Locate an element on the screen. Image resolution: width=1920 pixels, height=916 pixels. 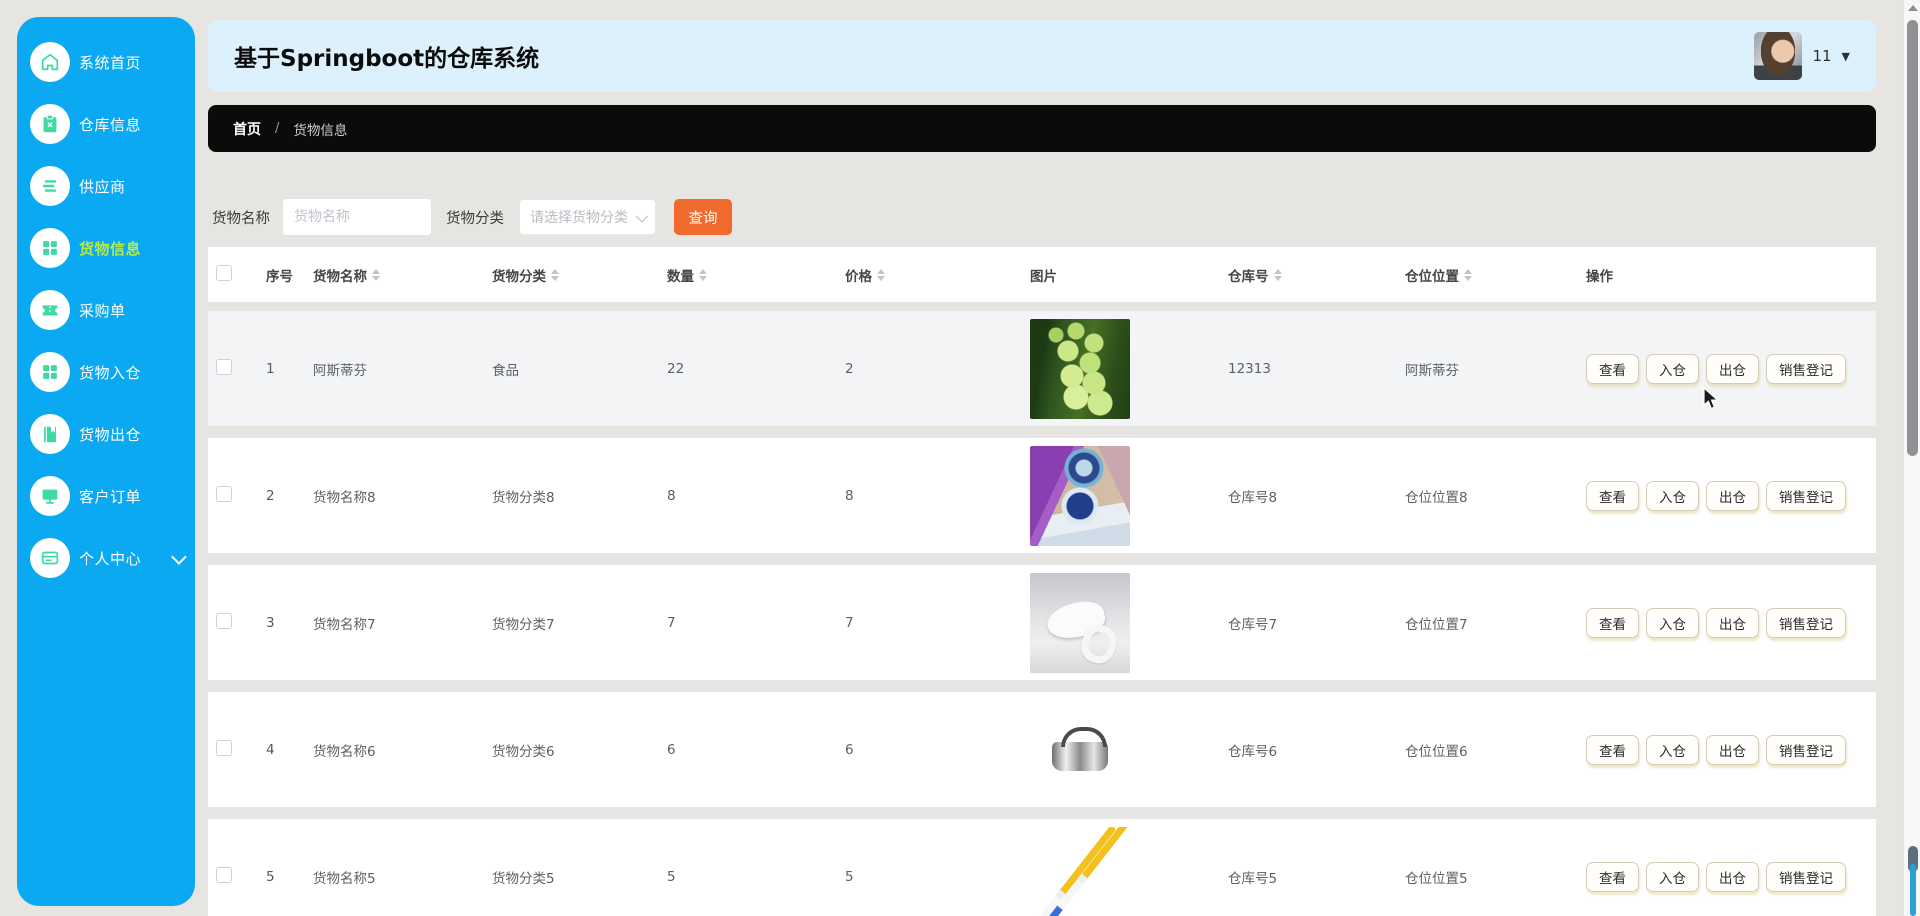
sidebar-item-supplier: 供应商 is located at coordinates (106, 186).